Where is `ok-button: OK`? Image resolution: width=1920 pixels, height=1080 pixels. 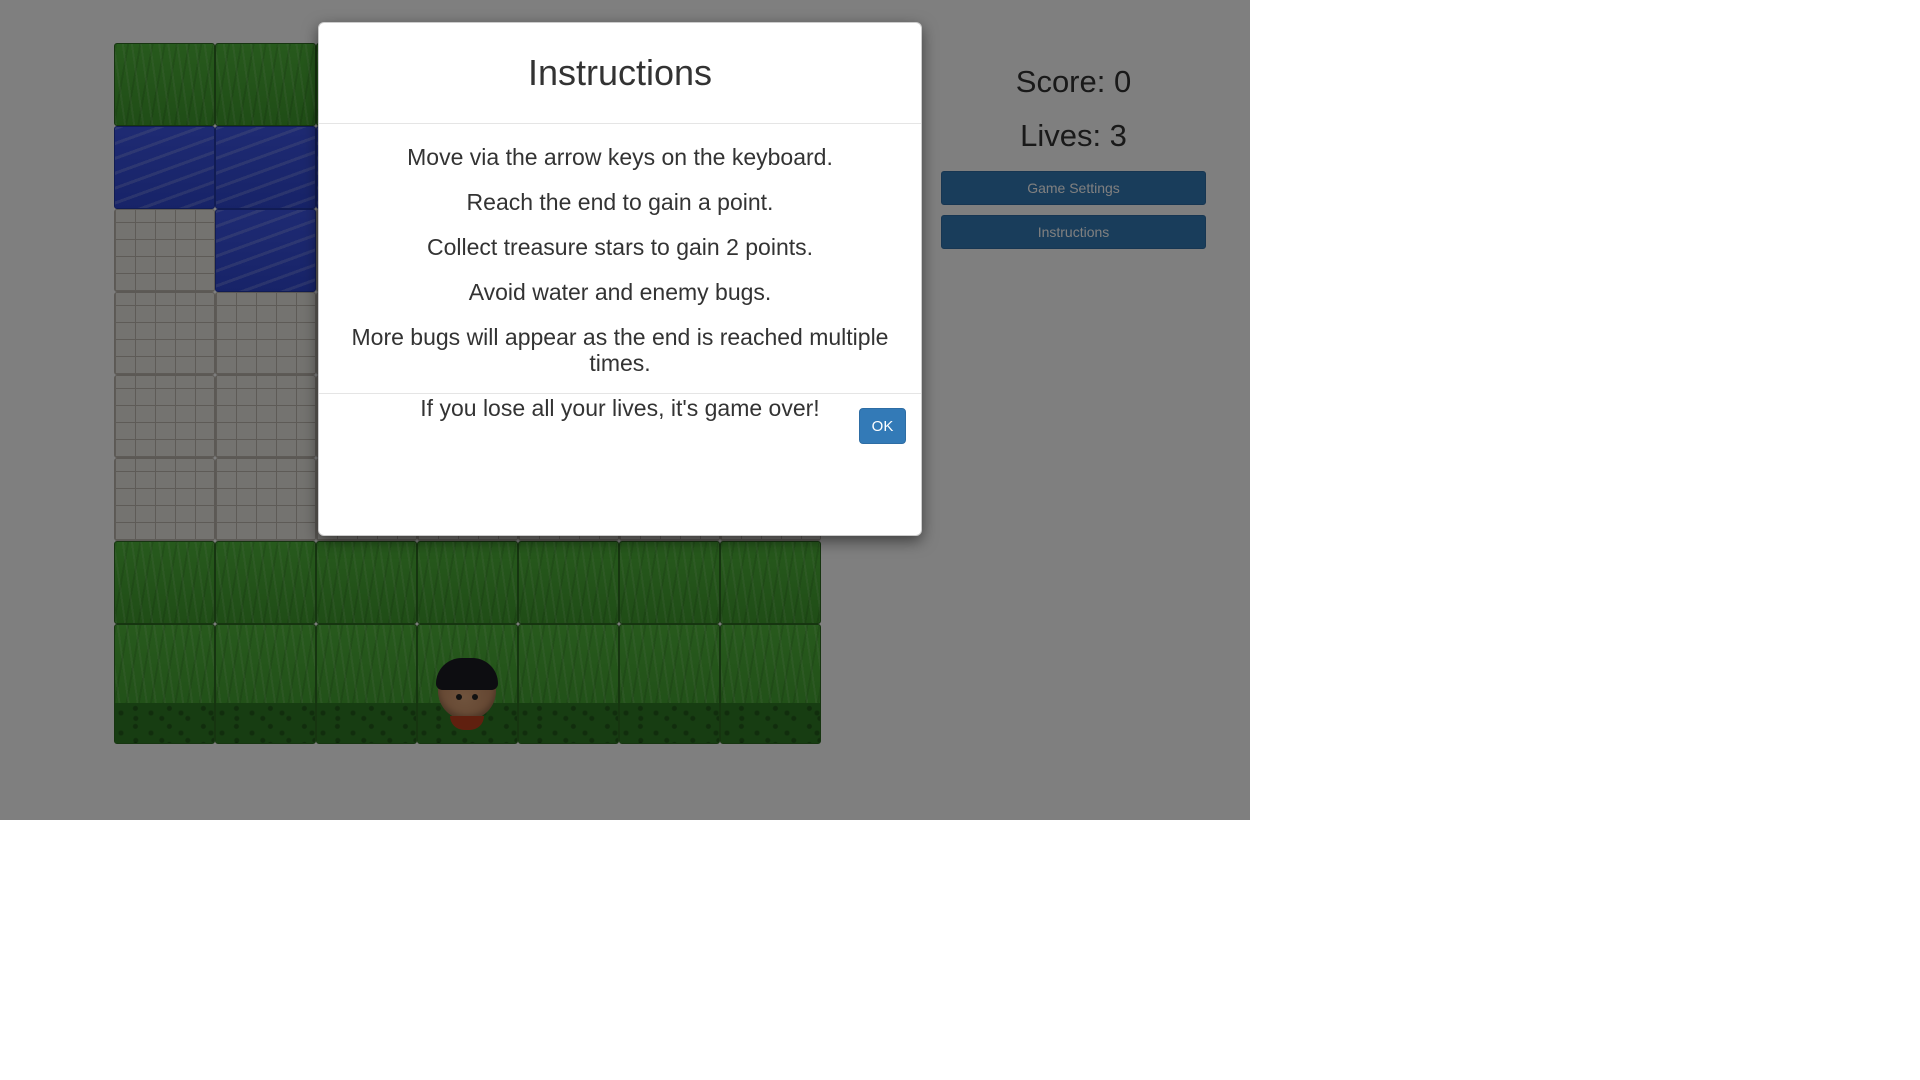
ok-button: OK is located at coordinates (882, 426).